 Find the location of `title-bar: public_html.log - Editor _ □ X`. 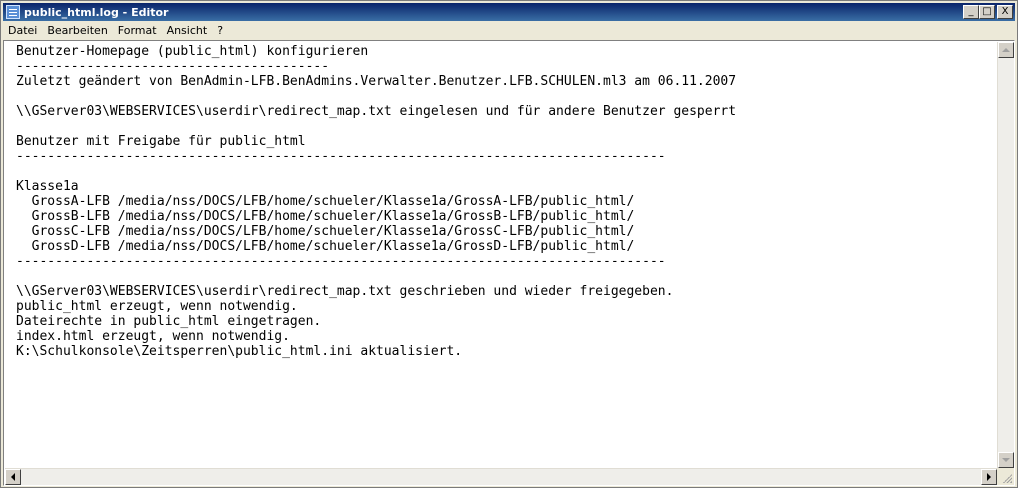

title-bar: public_html.log - Editor _ □ X is located at coordinates (509, 12).